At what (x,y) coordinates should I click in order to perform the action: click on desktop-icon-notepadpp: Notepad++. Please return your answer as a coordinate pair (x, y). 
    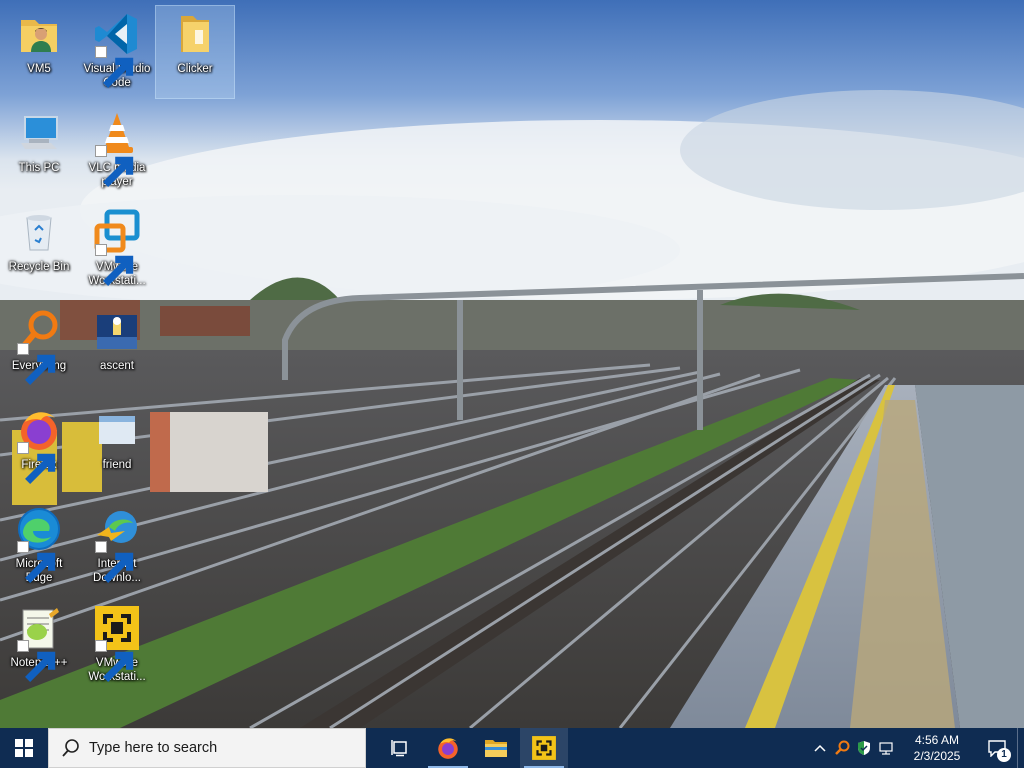
    Looking at the image, I should click on (39, 646).